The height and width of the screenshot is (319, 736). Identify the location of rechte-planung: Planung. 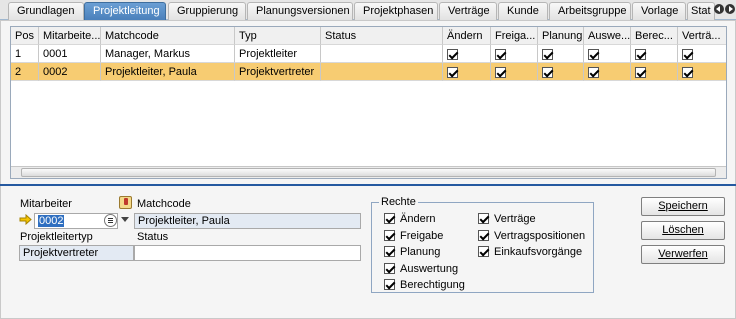
(412, 252).